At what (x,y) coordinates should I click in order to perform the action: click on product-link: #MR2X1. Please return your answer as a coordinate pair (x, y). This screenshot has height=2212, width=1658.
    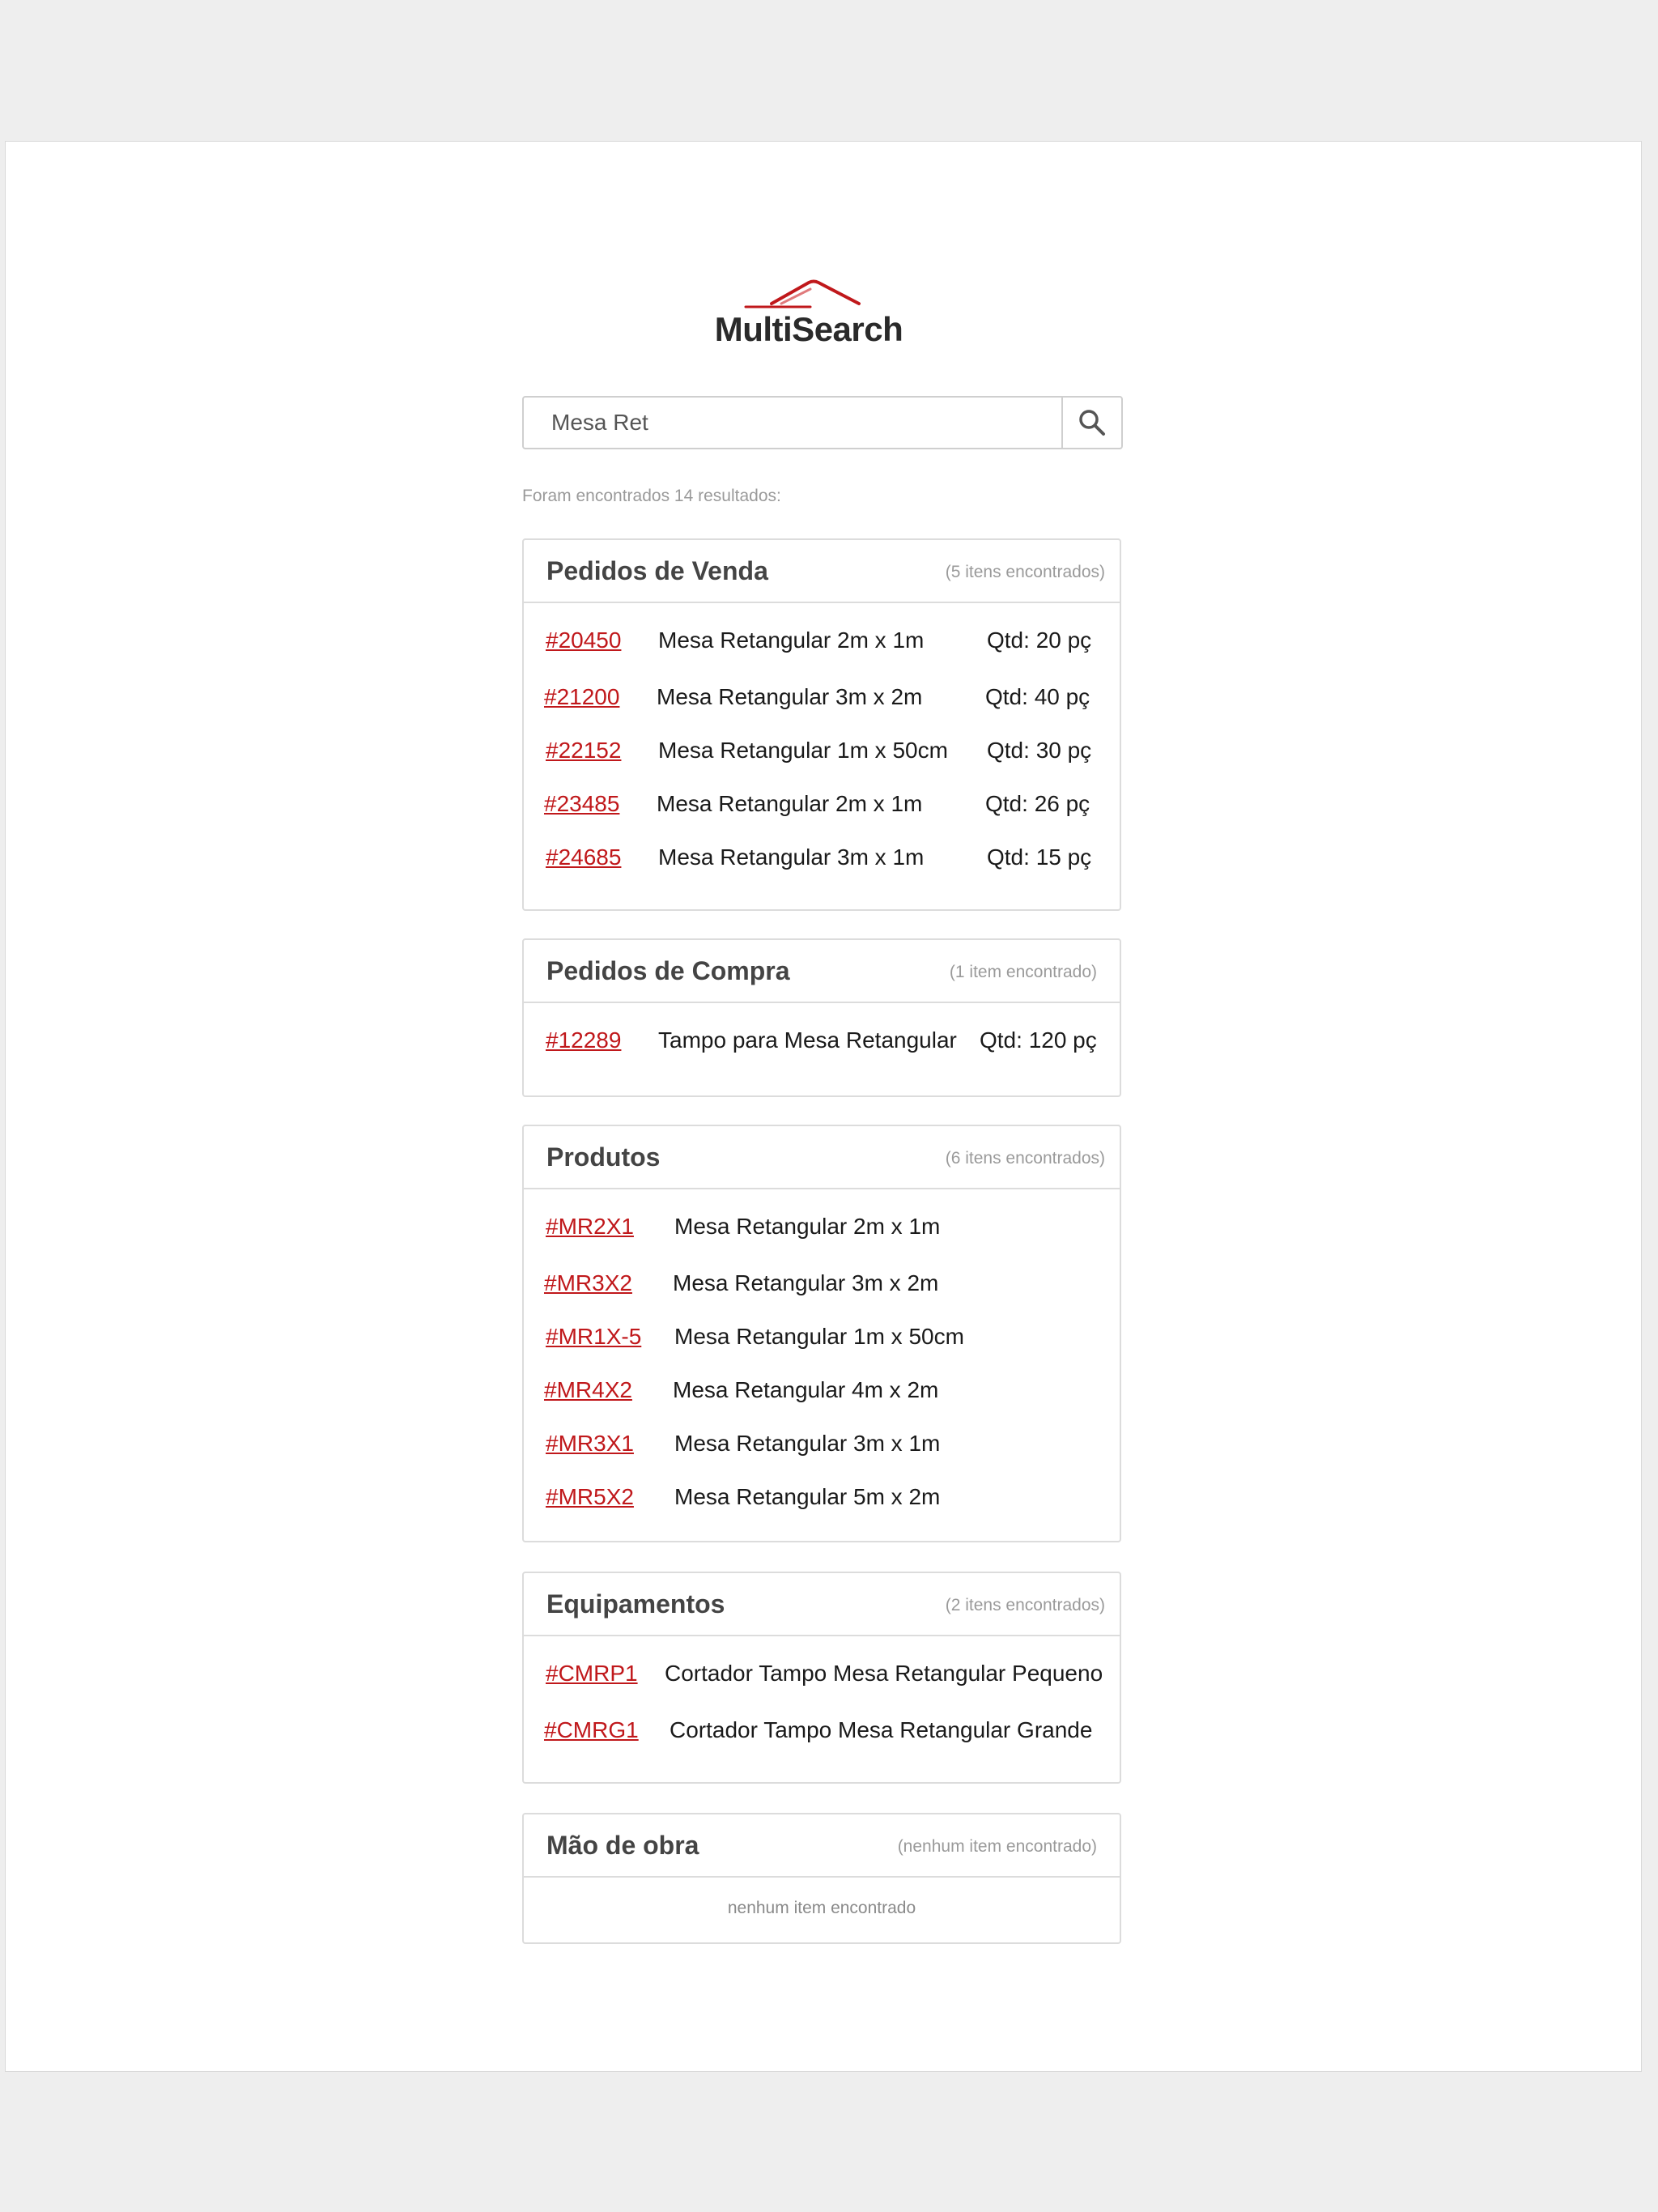
    Looking at the image, I should click on (590, 1227).